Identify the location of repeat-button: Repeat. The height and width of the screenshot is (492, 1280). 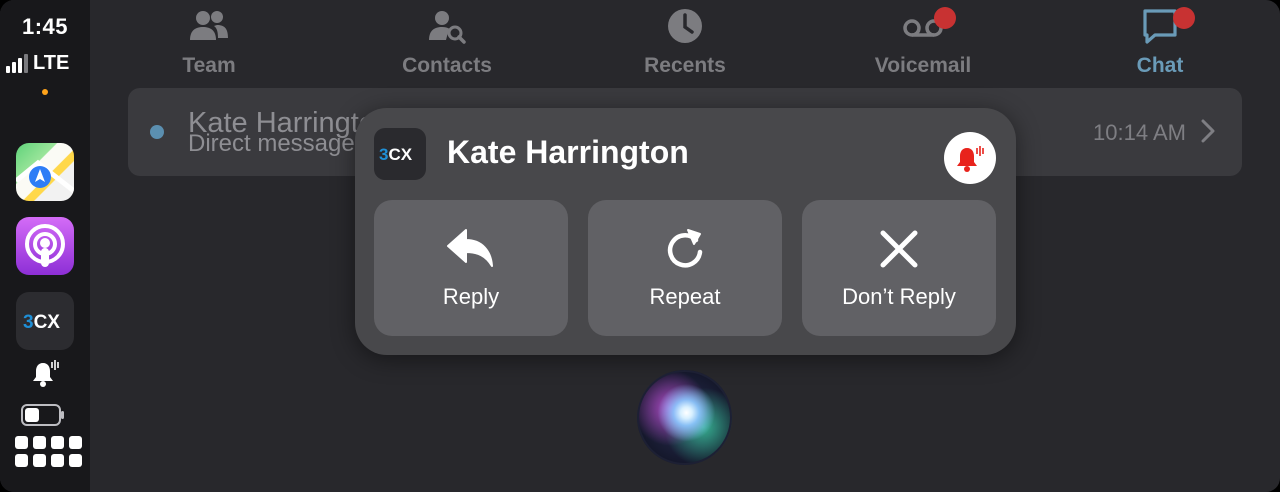
(685, 268).